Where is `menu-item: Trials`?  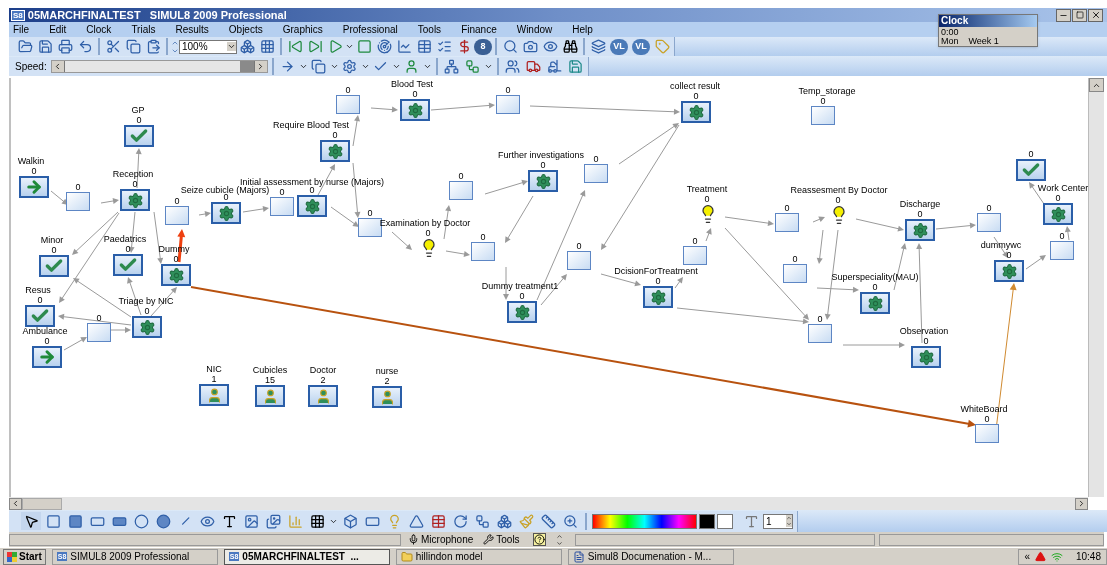 menu-item: Trials is located at coordinates (143, 29).